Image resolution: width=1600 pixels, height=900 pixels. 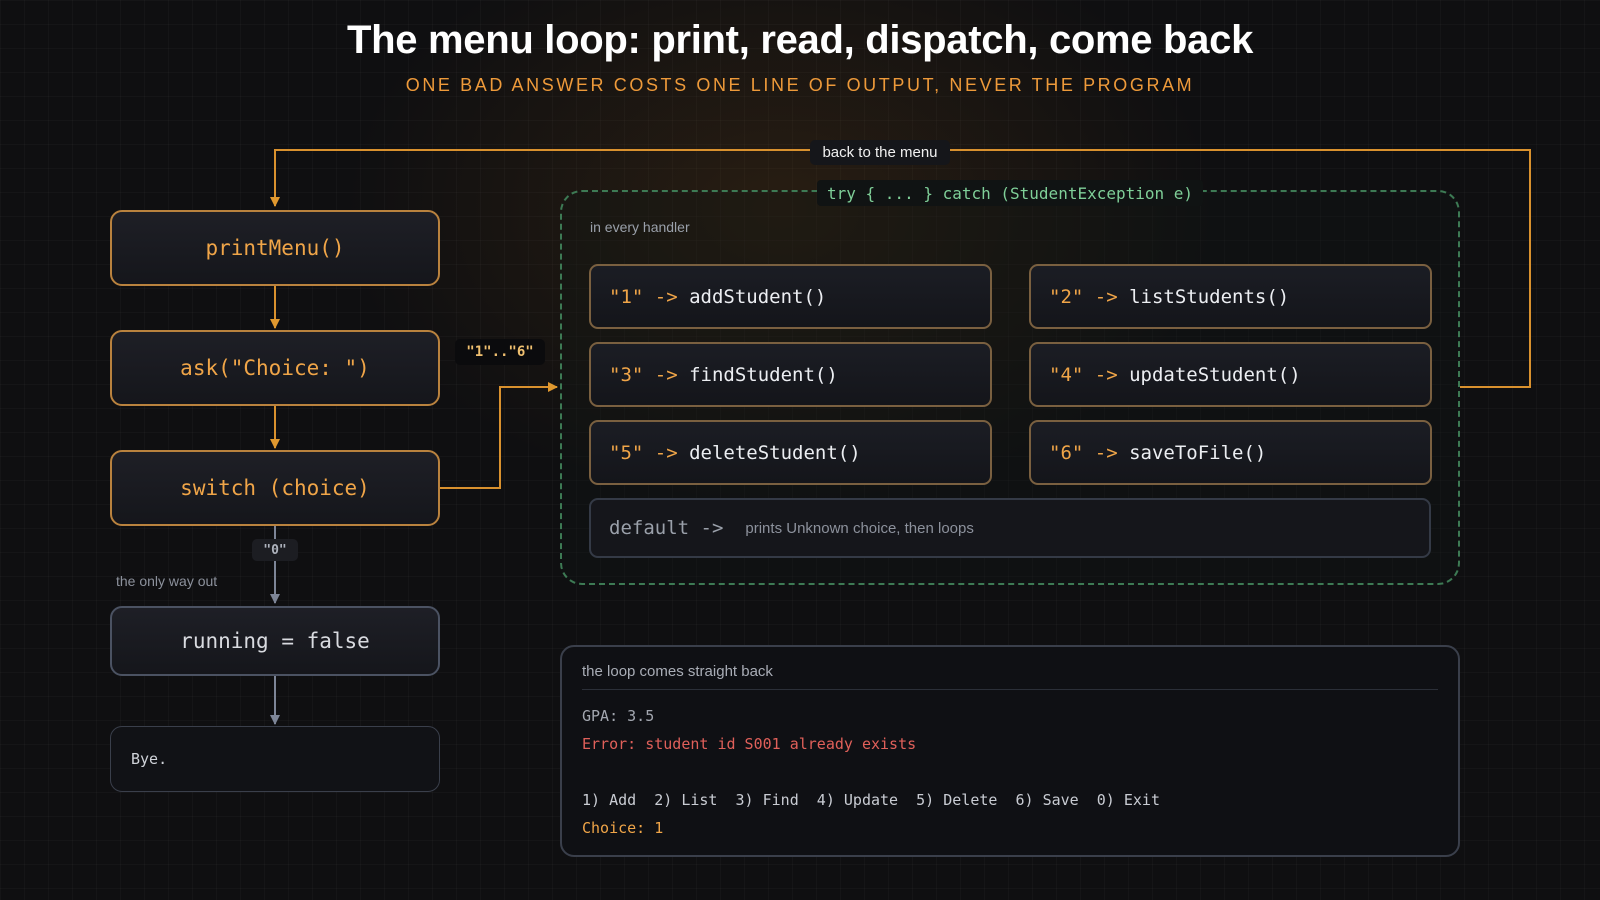 What do you see at coordinates (1198, 452) in the screenshot?
I see `handler-function: saveToFile()` at bounding box center [1198, 452].